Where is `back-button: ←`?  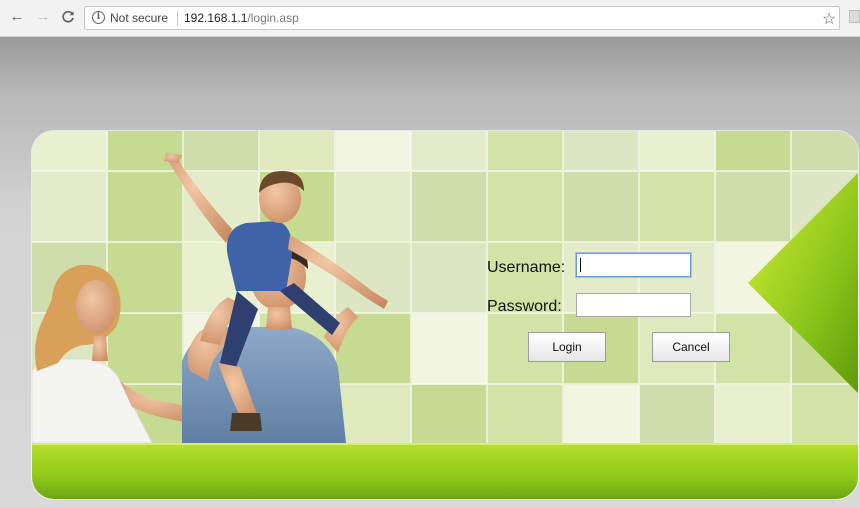
back-button: ← is located at coordinates (17, 17).